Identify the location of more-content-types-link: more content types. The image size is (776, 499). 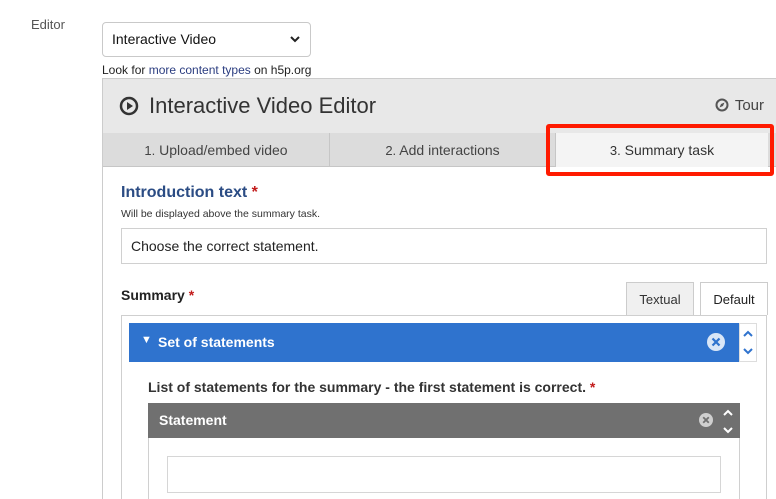
(200, 70).